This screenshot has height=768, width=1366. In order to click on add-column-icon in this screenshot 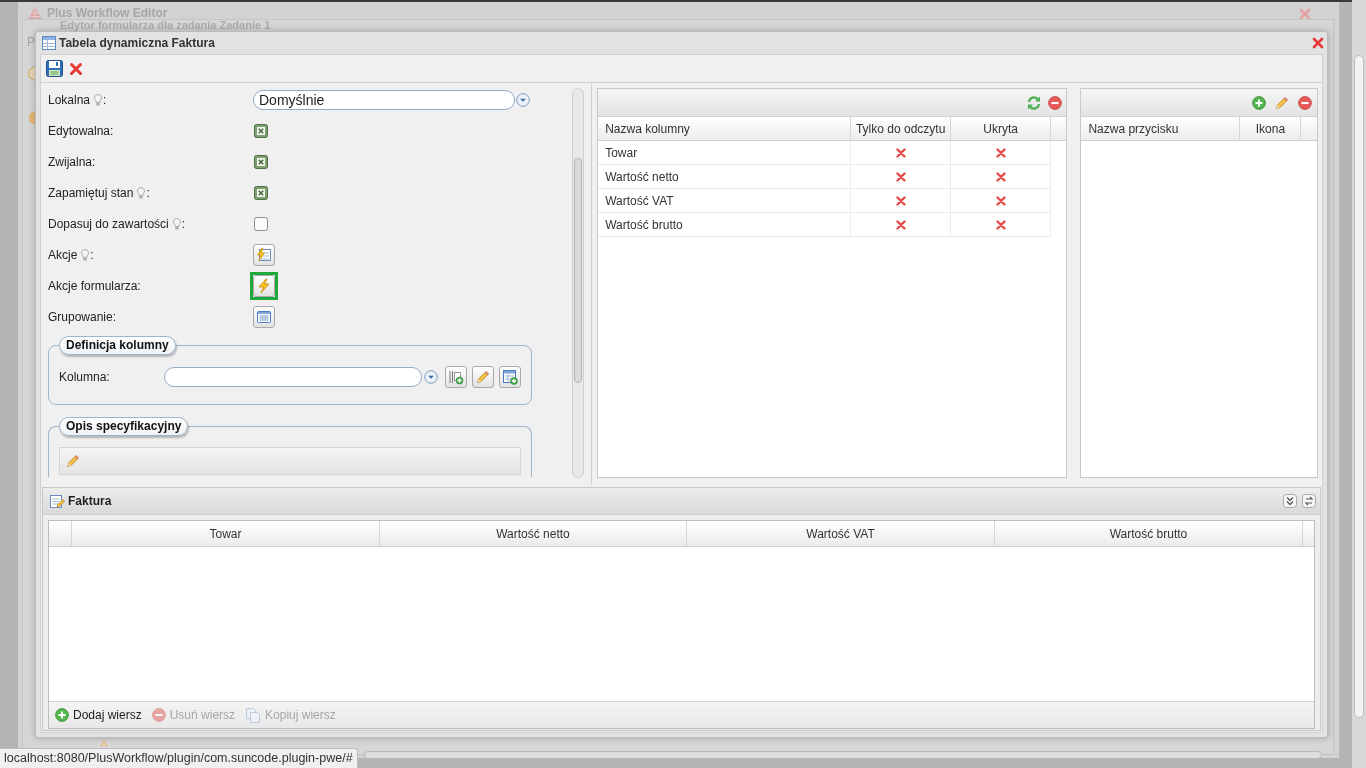, I will do `click(456, 377)`.